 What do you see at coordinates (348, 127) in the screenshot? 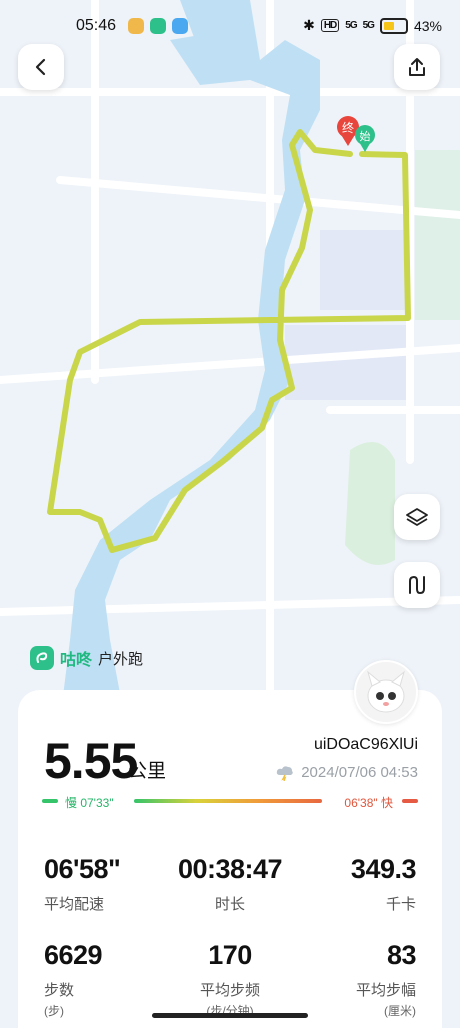
I see `end-marker-label: 终` at bounding box center [348, 127].